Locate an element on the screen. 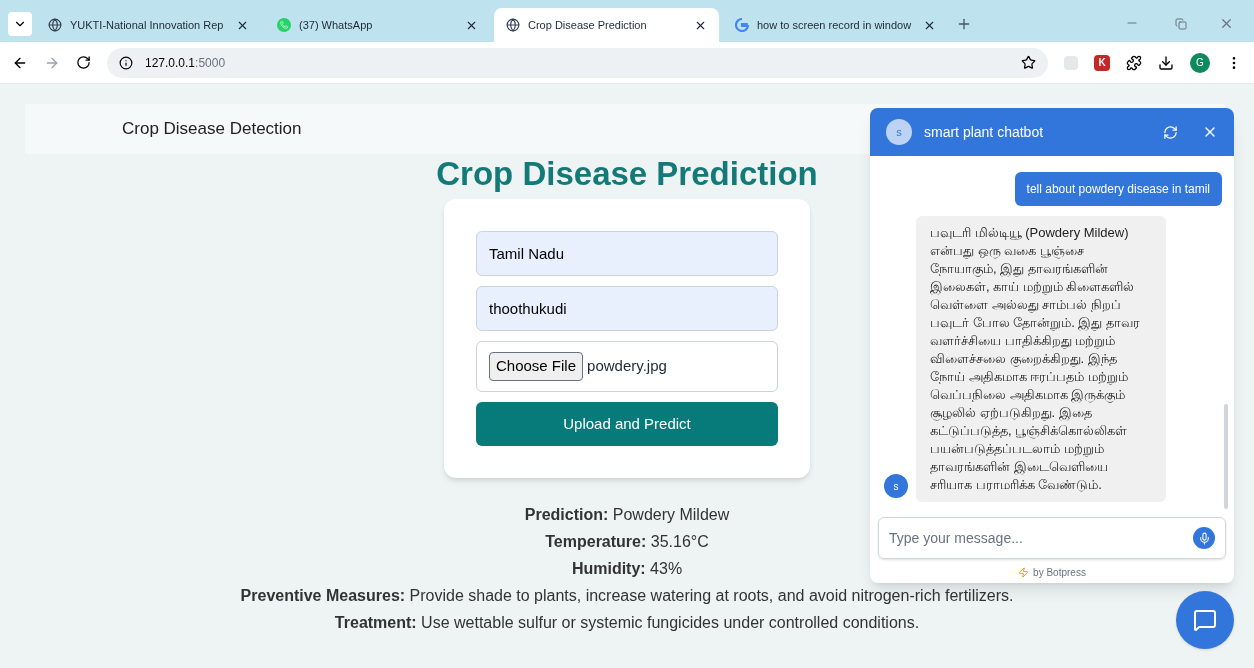  tab-title: Crop Disease Prediction is located at coordinates (588, 25).